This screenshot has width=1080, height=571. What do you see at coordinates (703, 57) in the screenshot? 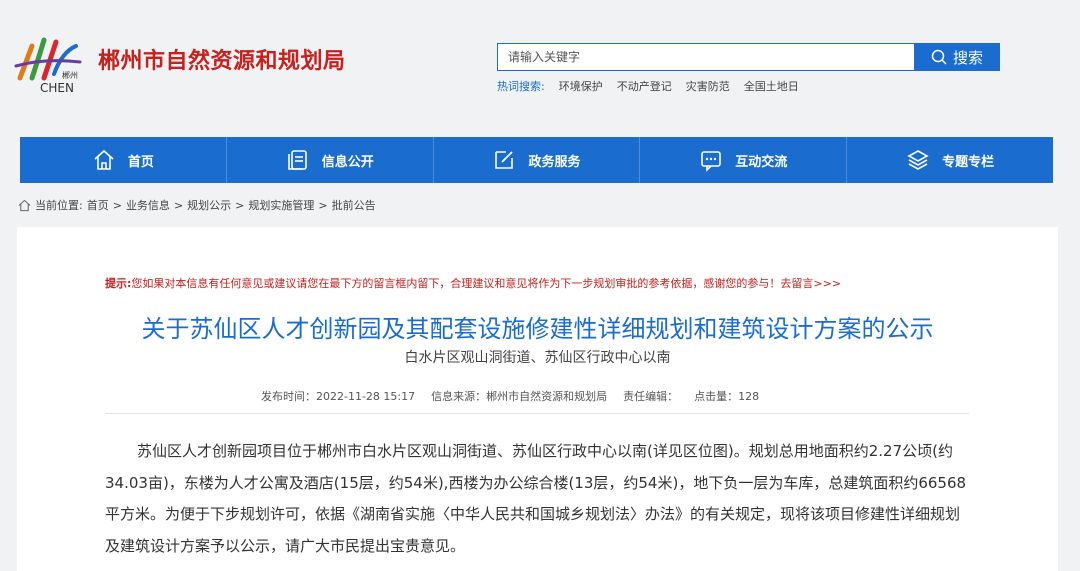
I see `search-input` at bounding box center [703, 57].